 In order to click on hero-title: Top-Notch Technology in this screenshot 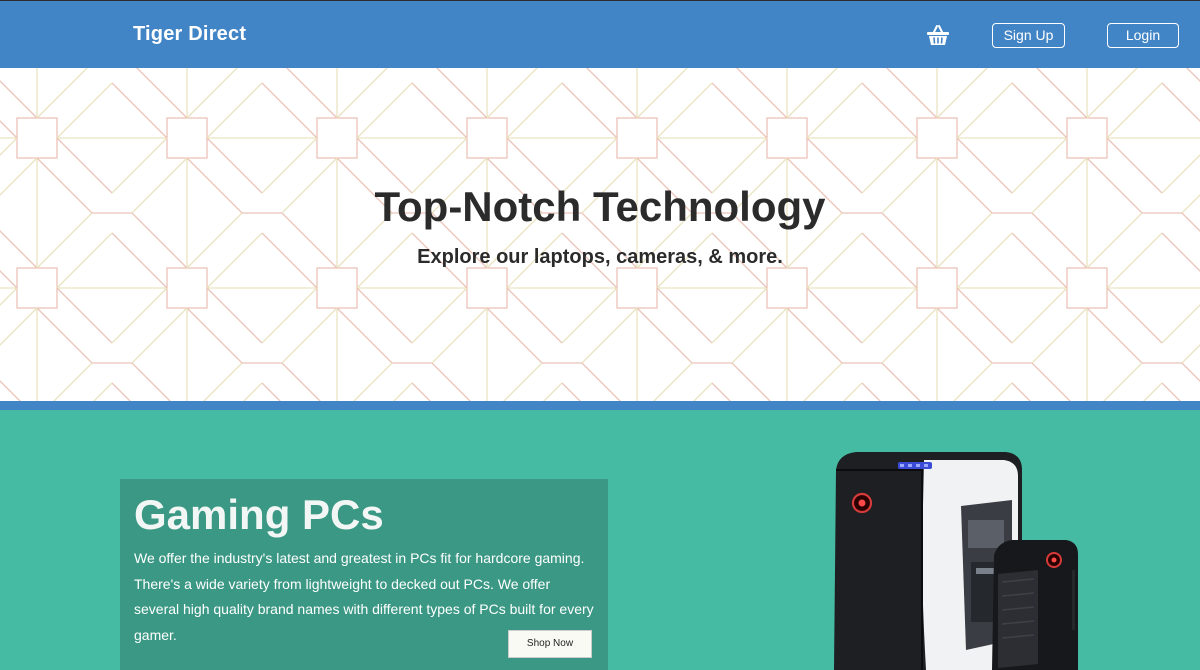, I will do `click(600, 206)`.